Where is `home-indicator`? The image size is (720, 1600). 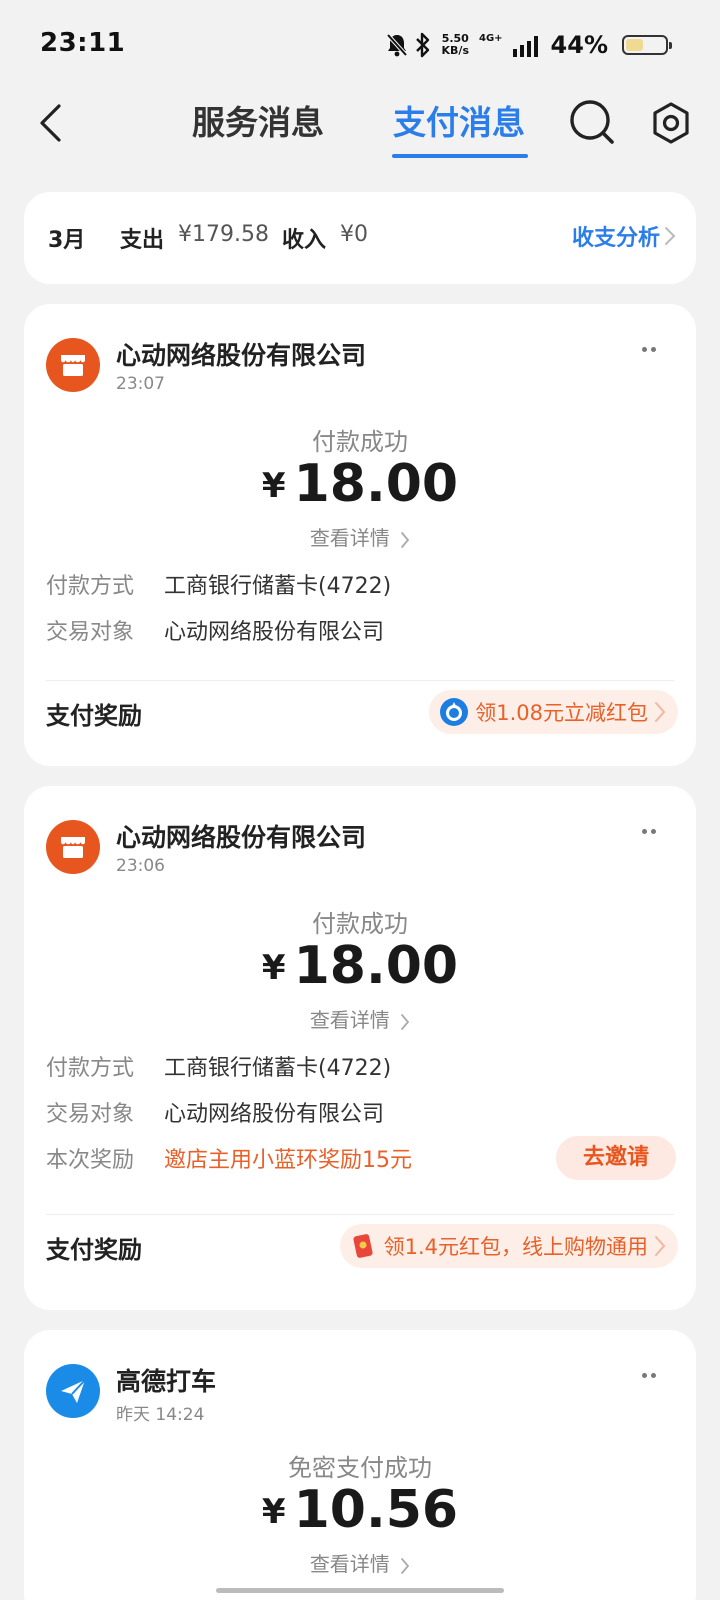 home-indicator is located at coordinates (360, 1590).